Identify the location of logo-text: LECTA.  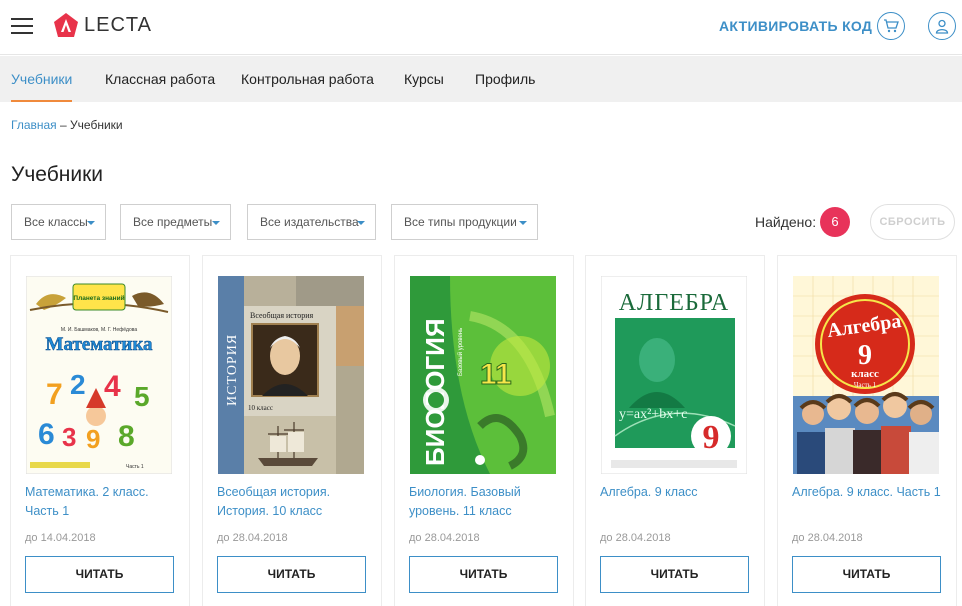
(118, 24).